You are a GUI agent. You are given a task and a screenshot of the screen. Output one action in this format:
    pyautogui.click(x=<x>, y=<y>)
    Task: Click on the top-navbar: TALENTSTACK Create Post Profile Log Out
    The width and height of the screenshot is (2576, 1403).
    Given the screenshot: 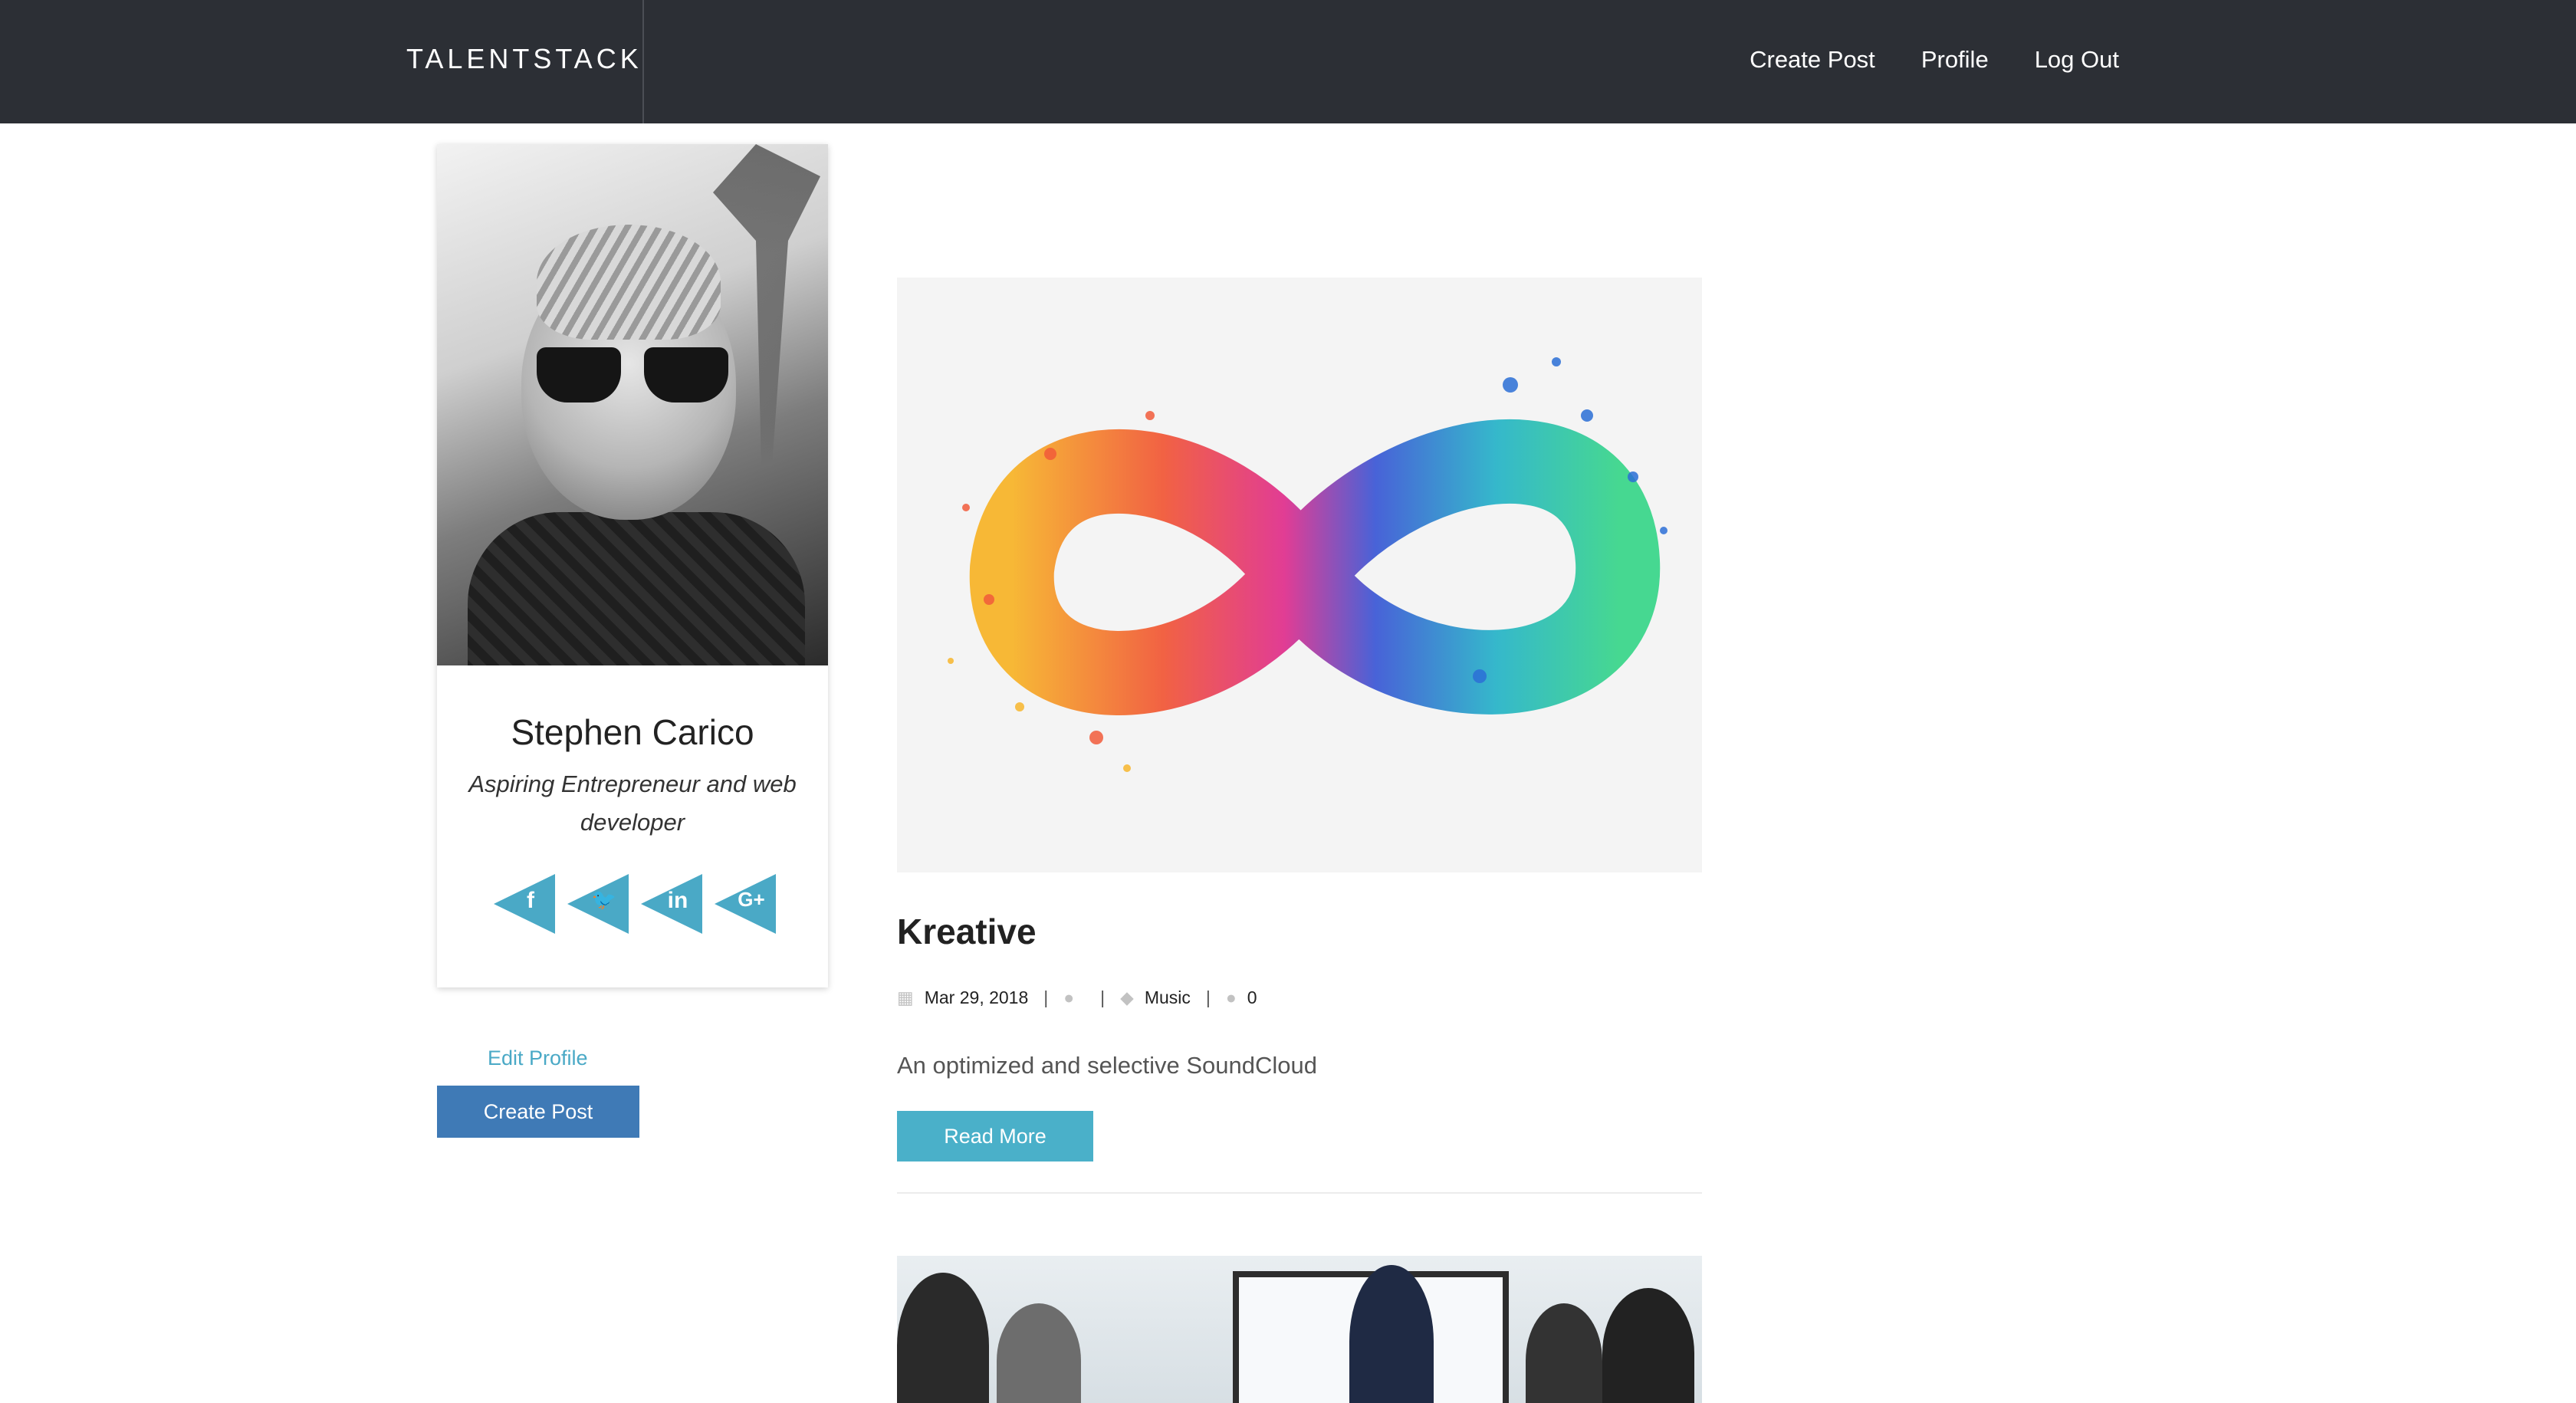 What is the action you would take?
    pyautogui.click(x=1288, y=62)
    